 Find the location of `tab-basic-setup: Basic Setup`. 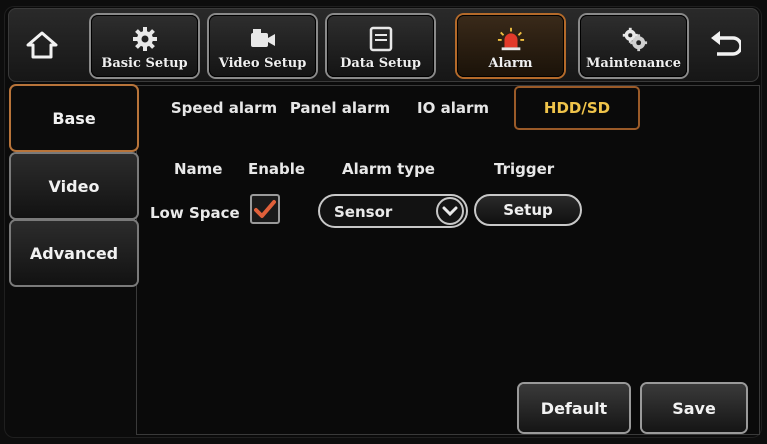

tab-basic-setup: Basic Setup is located at coordinates (144, 46).